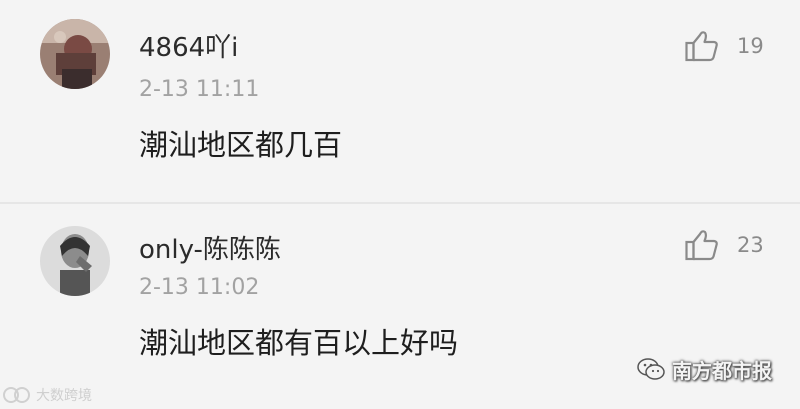 This screenshot has height=409, width=800. I want to click on watermark-left-text: 大数跨境, so click(64, 396).